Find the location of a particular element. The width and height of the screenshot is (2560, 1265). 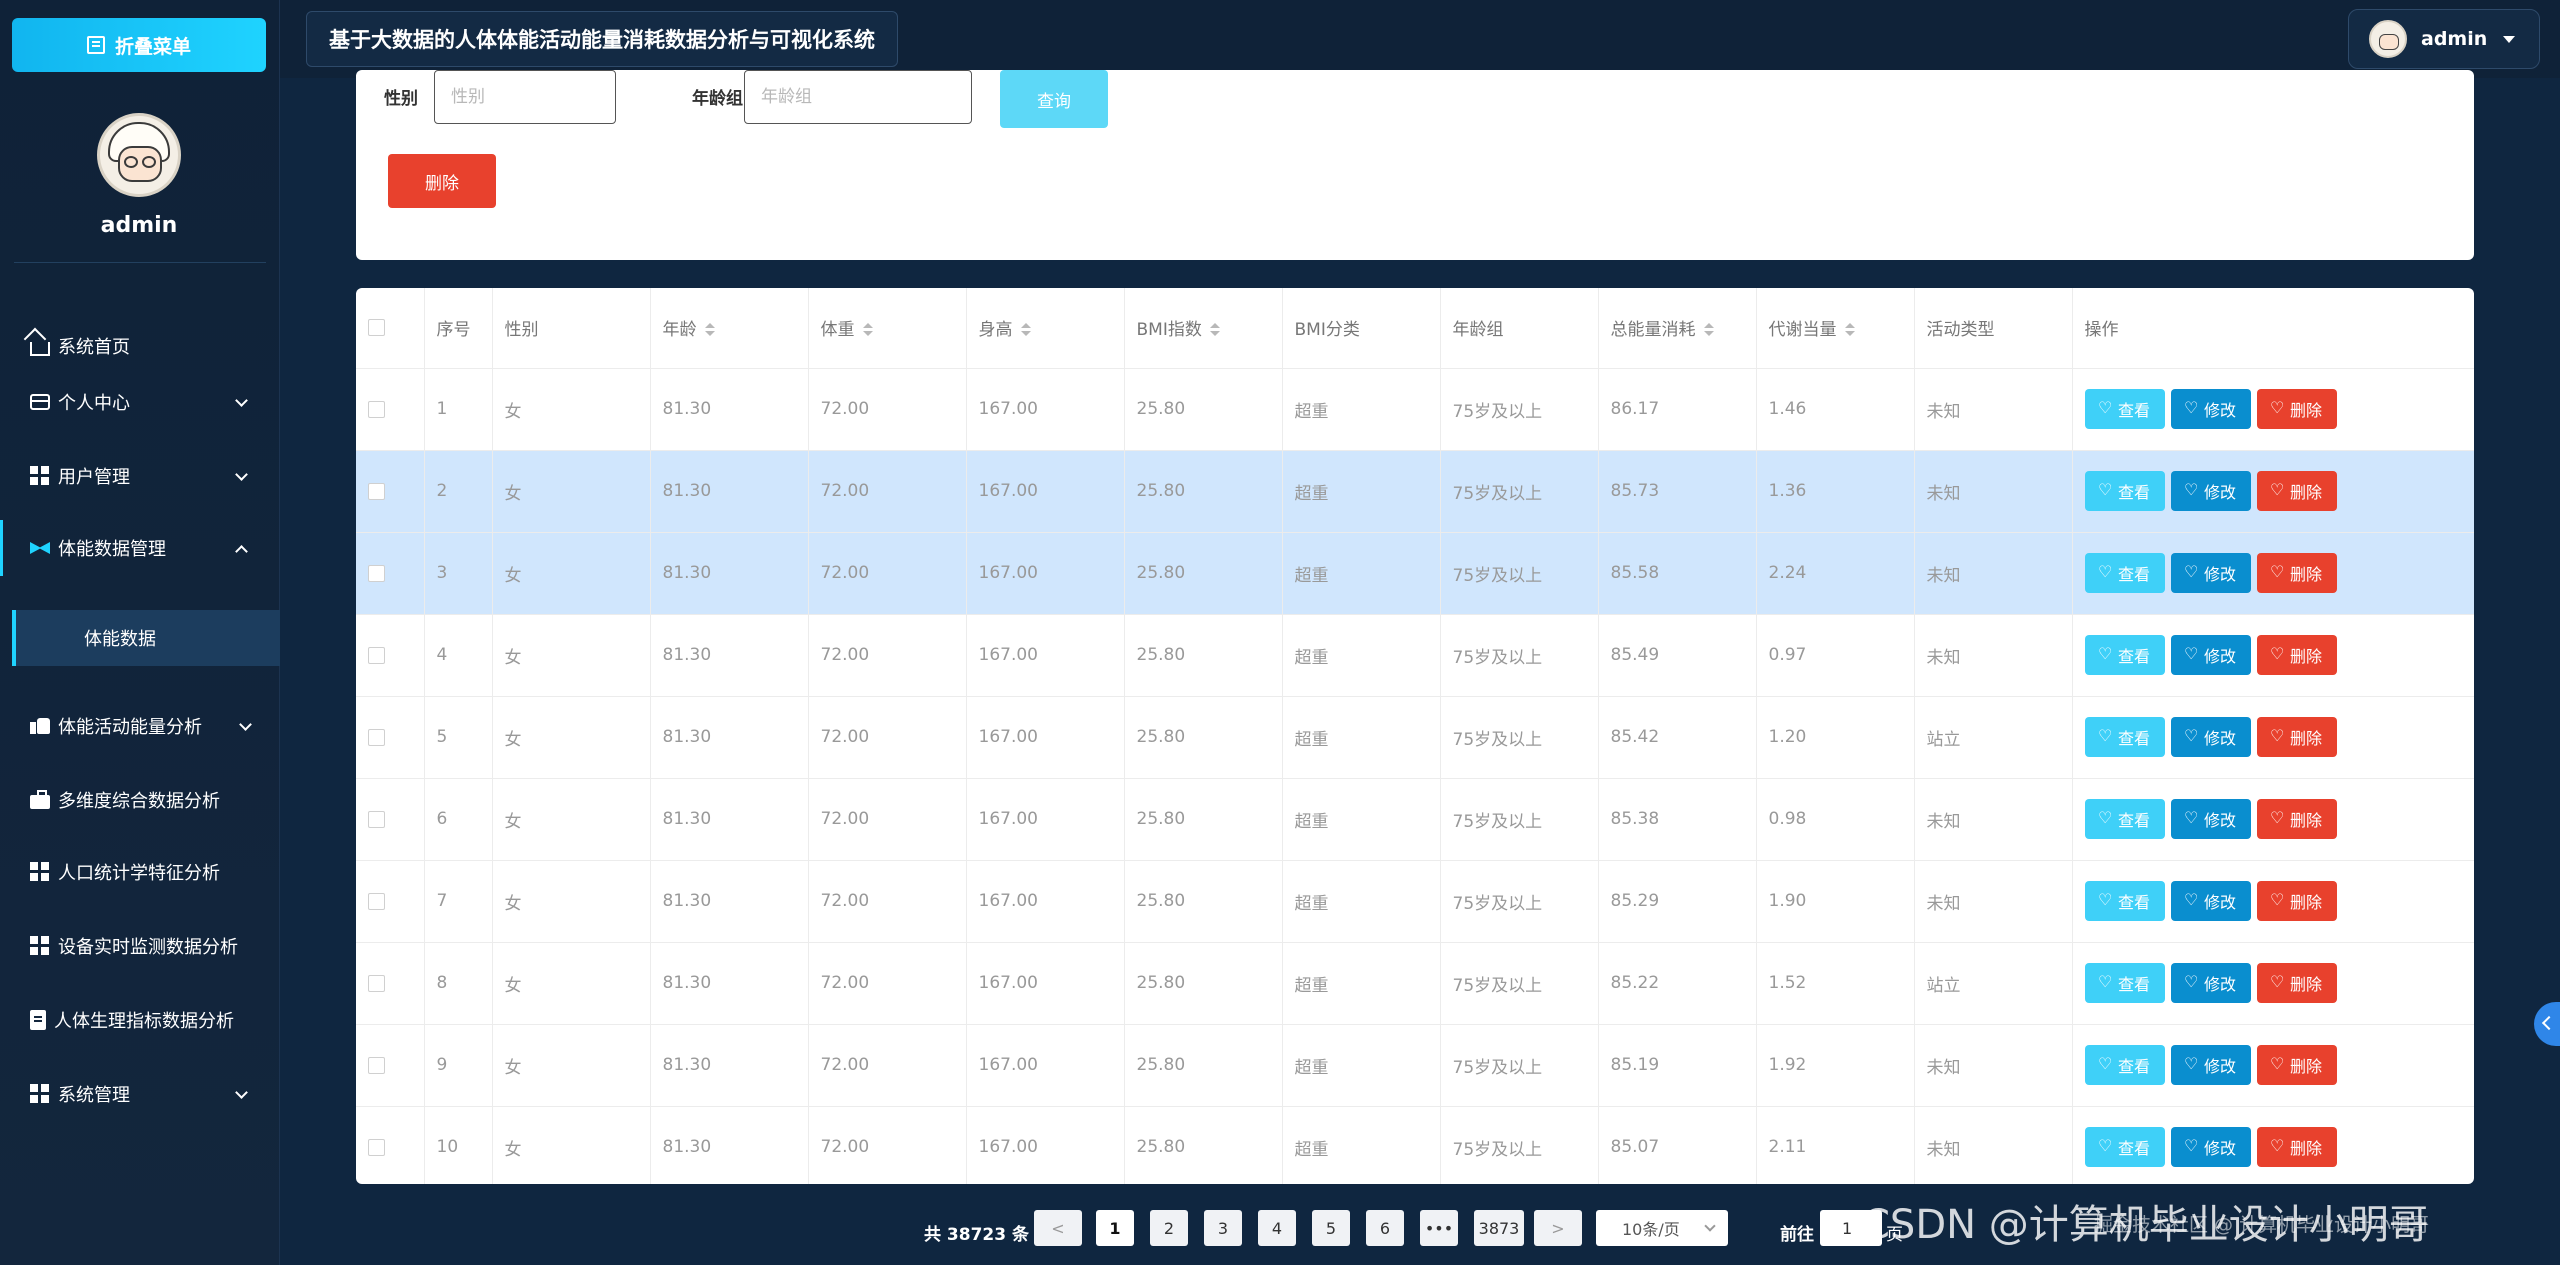

sidebar-item-multidimensional-analysis: 多维度综合数据分析 is located at coordinates (140, 800).